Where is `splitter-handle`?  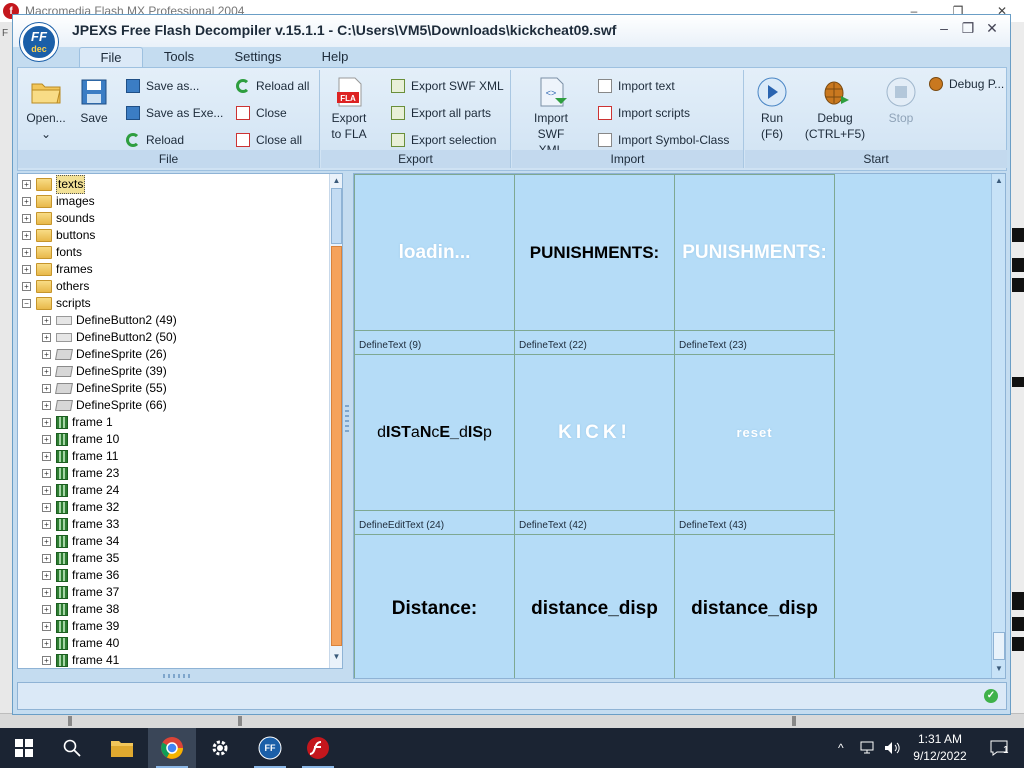 splitter-handle is located at coordinates (347, 420).